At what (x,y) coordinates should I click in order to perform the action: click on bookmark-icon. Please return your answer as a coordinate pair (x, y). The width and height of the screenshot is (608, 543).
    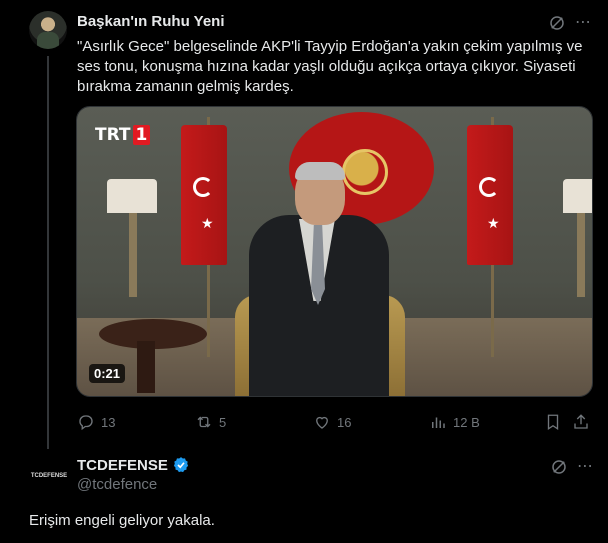
    Looking at the image, I should click on (553, 422).